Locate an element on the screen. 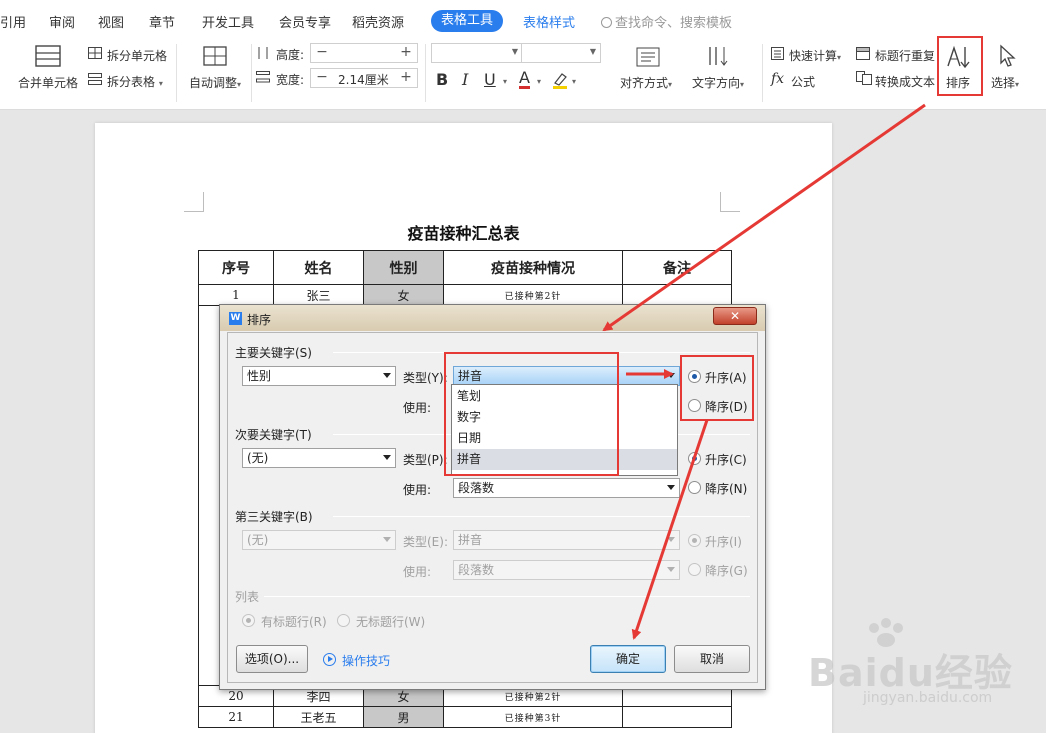 The width and height of the screenshot is (1046, 733). calculator-icon is located at coordinates (777, 53).